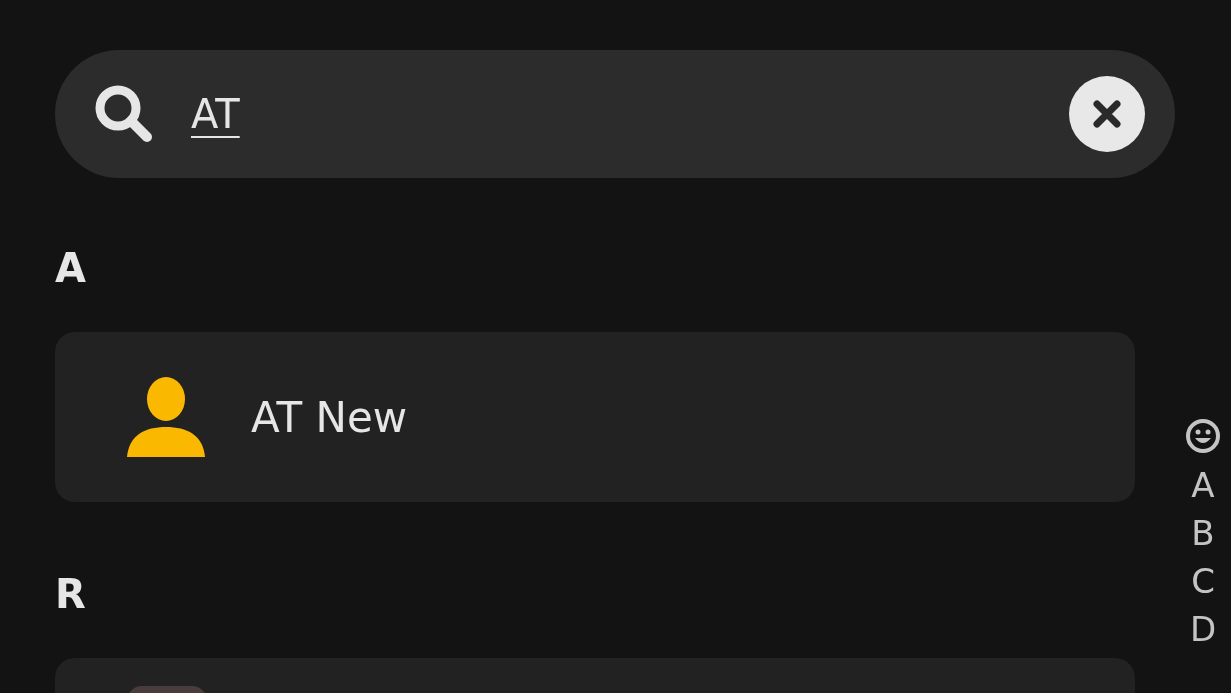 This screenshot has width=1231, height=693. What do you see at coordinates (329, 417) in the screenshot?
I see `contact-name: AT New` at bounding box center [329, 417].